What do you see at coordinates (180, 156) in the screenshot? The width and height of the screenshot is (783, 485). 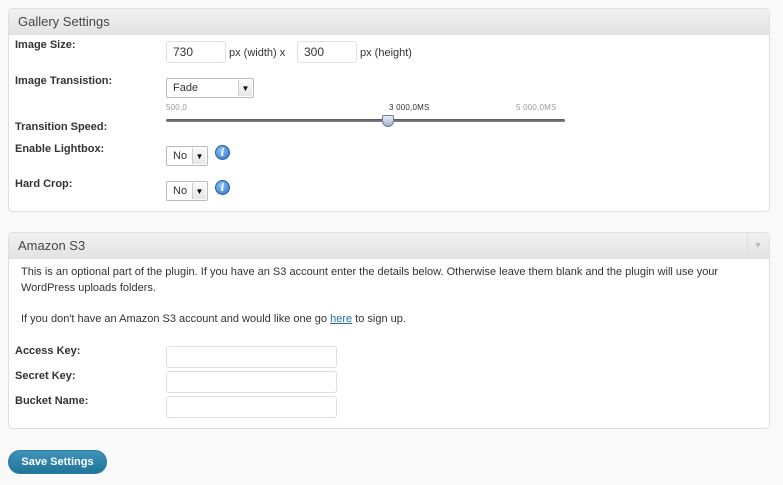 I see `lightbox-select-value: No` at bounding box center [180, 156].